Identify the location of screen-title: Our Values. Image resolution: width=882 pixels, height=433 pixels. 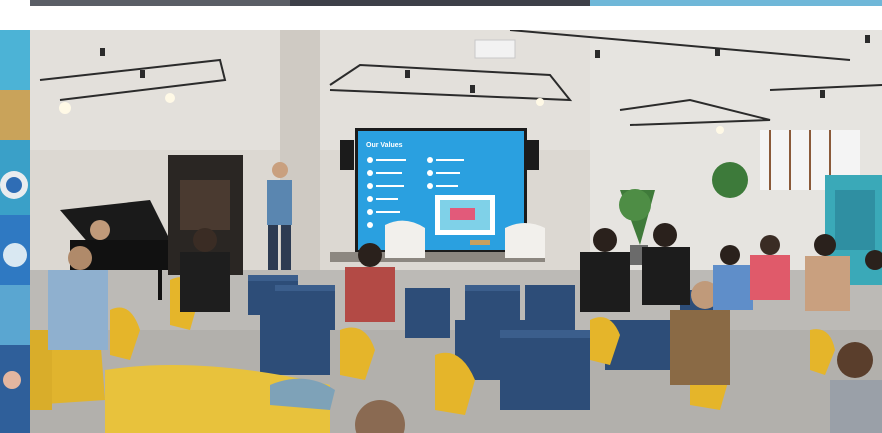
(384, 145).